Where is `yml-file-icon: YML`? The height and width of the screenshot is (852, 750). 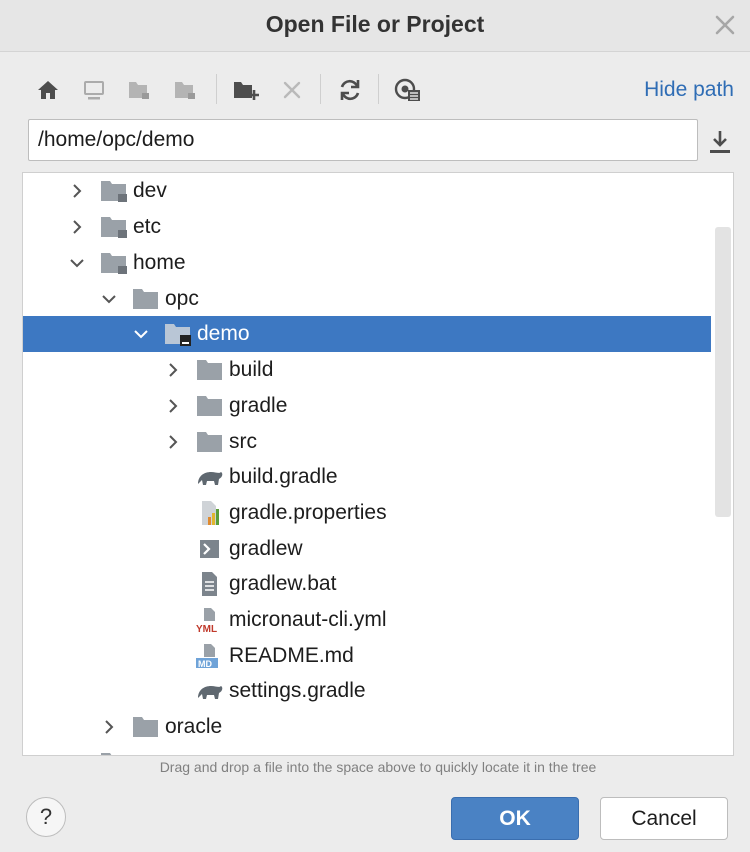 yml-file-icon: YML is located at coordinates (206, 620).